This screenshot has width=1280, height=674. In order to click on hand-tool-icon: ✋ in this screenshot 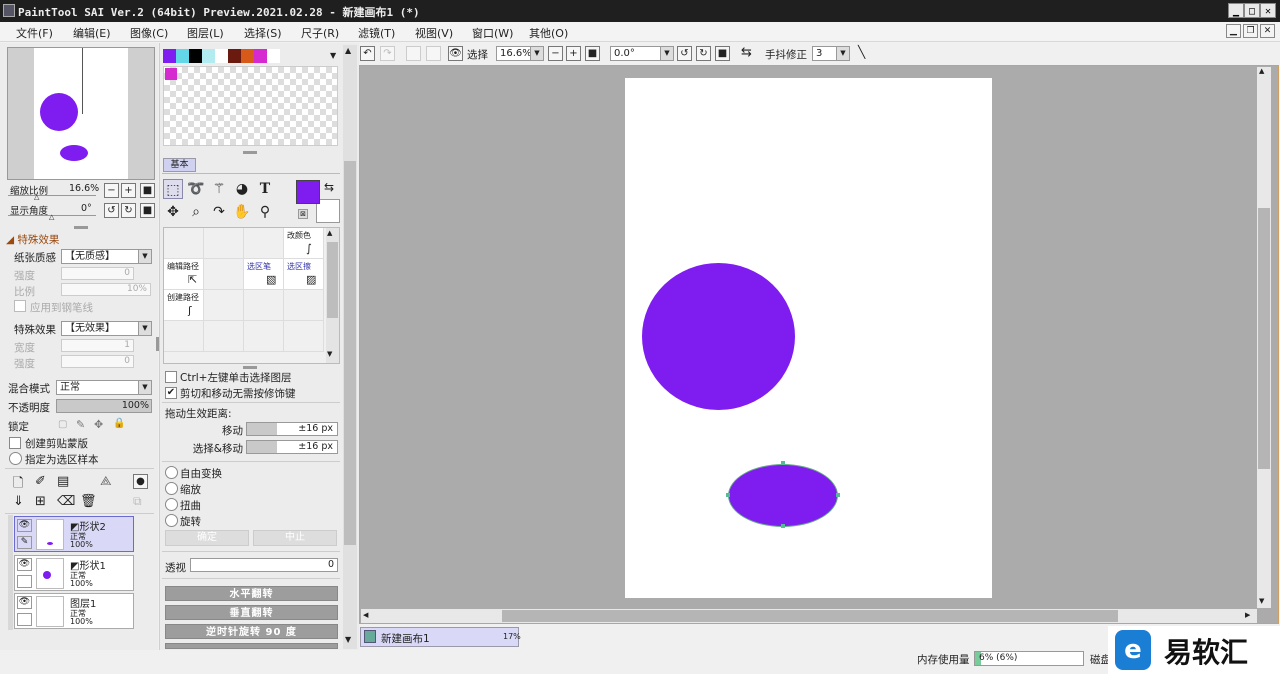, I will do `click(242, 212)`.